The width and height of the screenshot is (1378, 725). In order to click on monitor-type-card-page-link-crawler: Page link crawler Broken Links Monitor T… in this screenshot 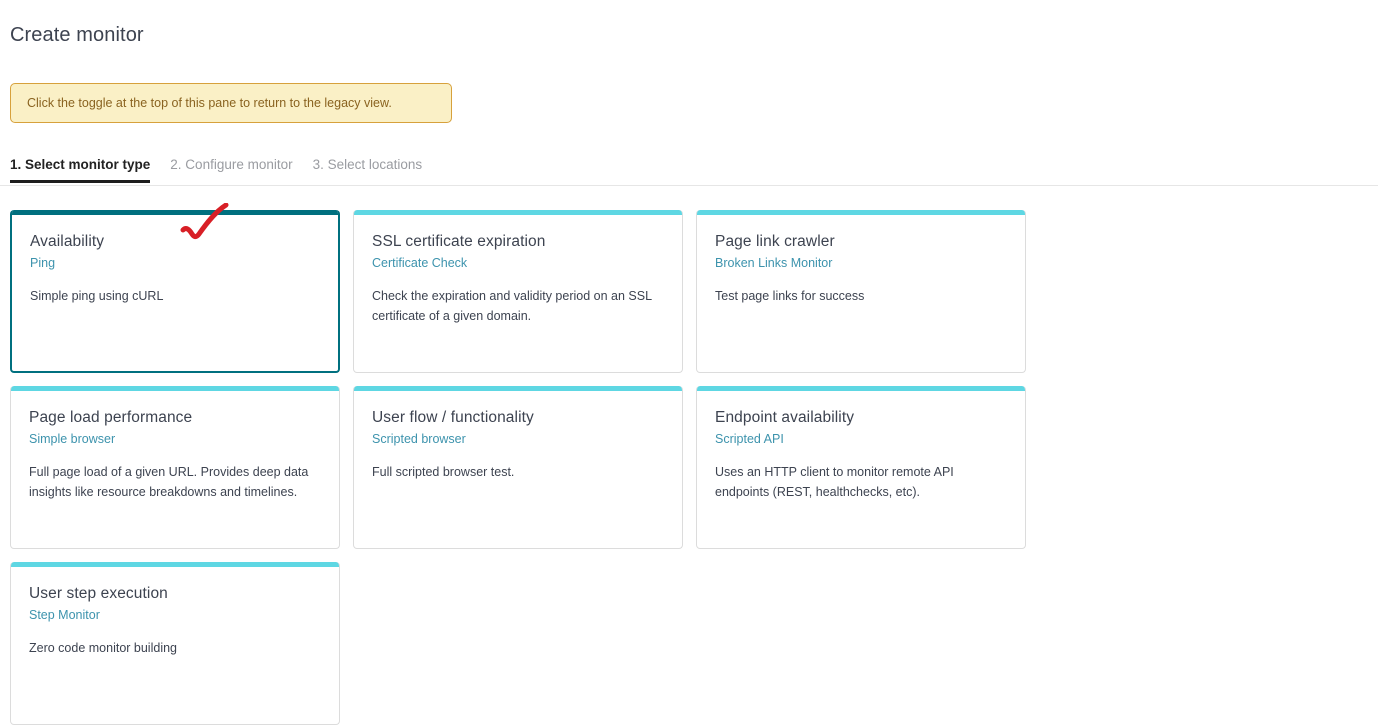, I will do `click(861, 291)`.